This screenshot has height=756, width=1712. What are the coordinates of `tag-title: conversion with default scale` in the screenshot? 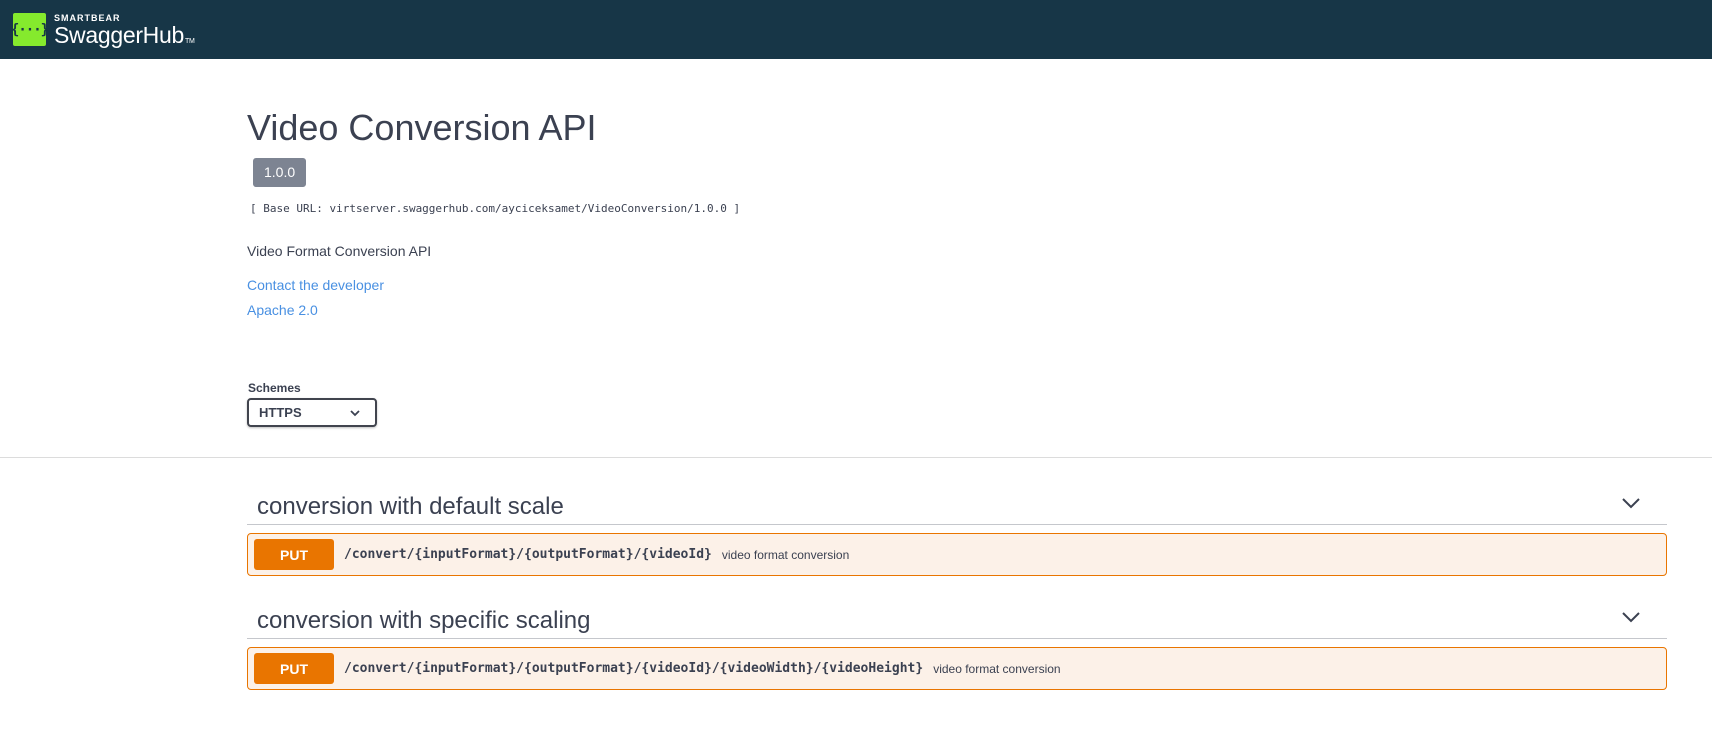 It's located at (410, 506).